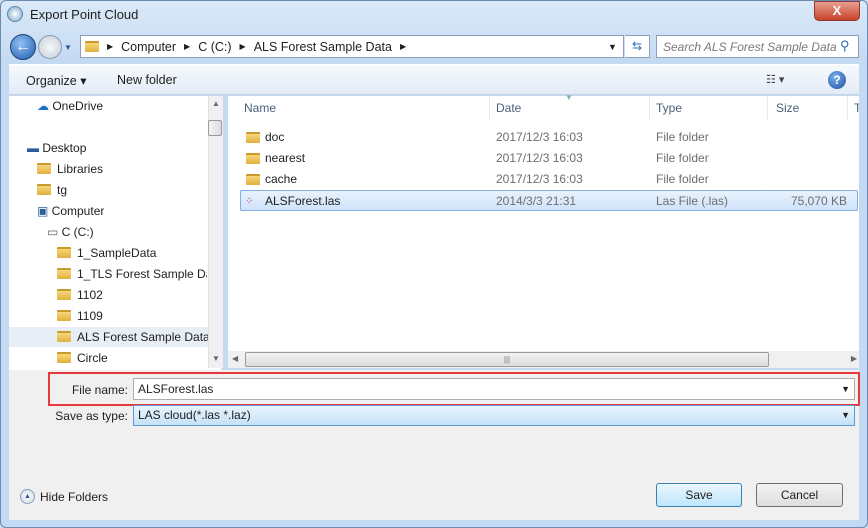  I want to click on highlight-box, so click(454, 389).